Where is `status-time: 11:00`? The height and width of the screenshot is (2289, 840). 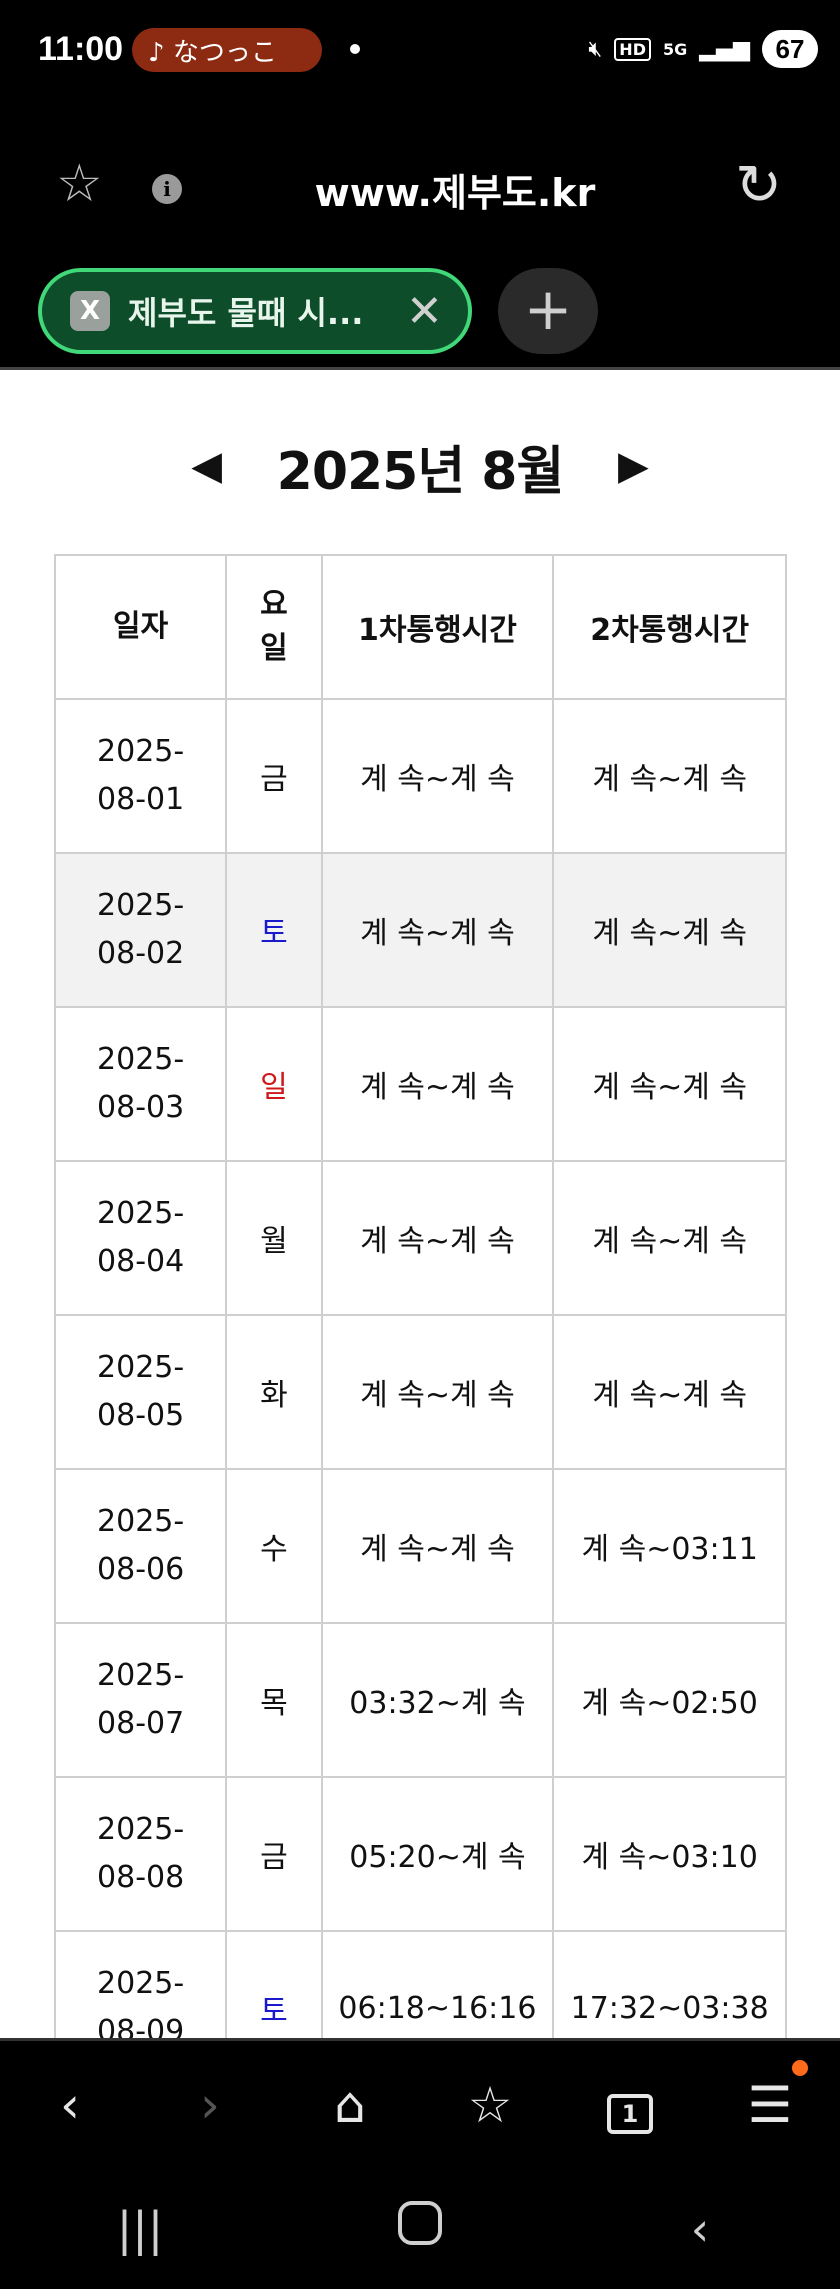
status-time: 11:00 is located at coordinates (81, 49).